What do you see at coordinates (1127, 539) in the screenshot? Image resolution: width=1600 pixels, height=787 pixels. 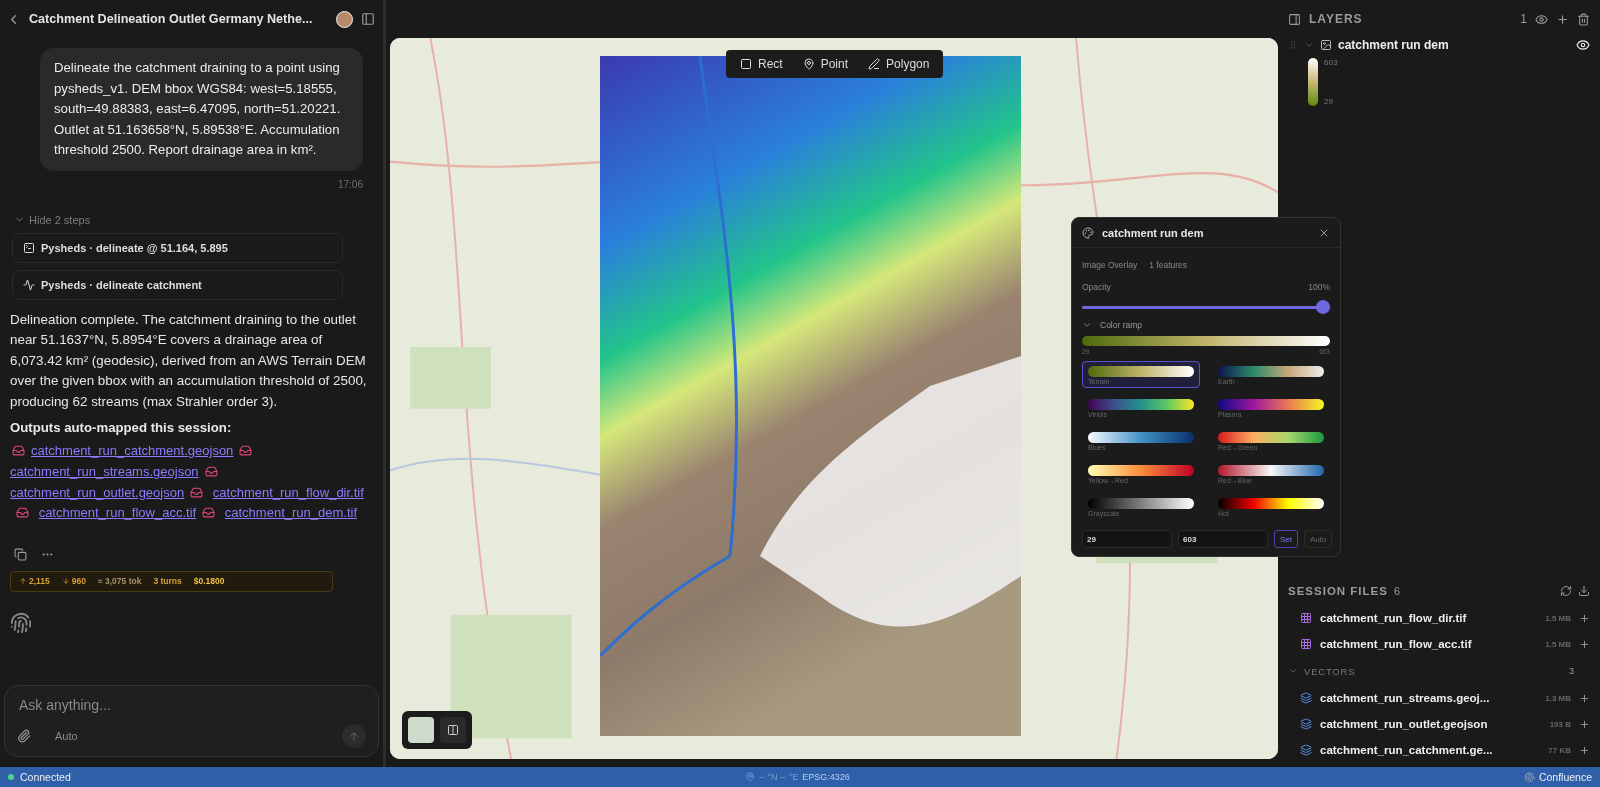 I see `min-input: 29` at bounding box center [1127, 539].